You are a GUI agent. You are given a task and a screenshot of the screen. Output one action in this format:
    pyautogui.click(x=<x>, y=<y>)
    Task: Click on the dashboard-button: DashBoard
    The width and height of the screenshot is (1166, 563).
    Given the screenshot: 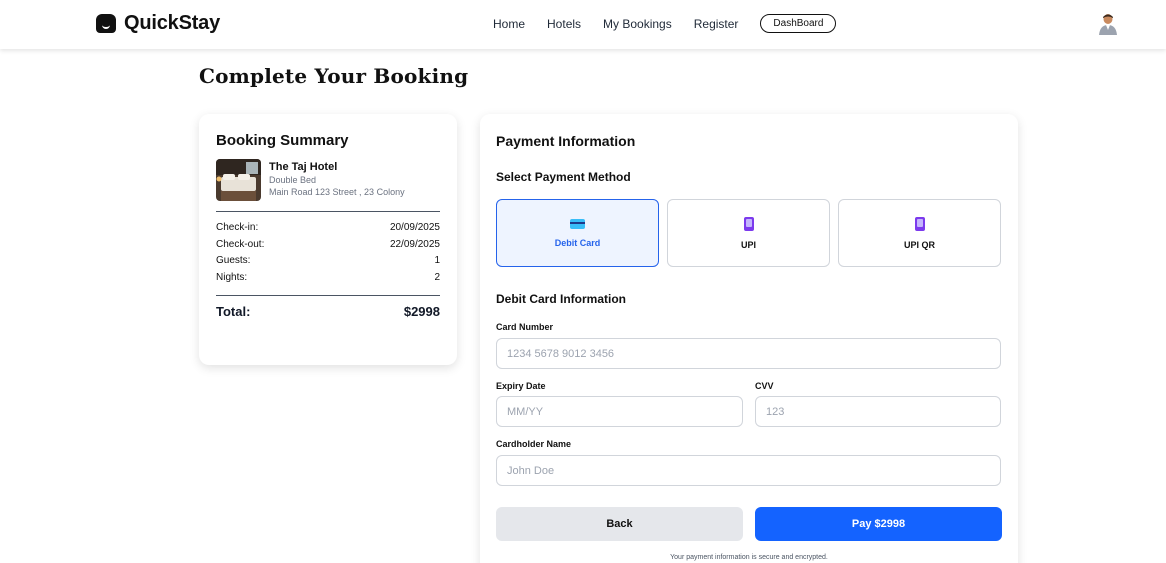 What is the action you would take?
    pyautogui.click(x=798, y=23)
    